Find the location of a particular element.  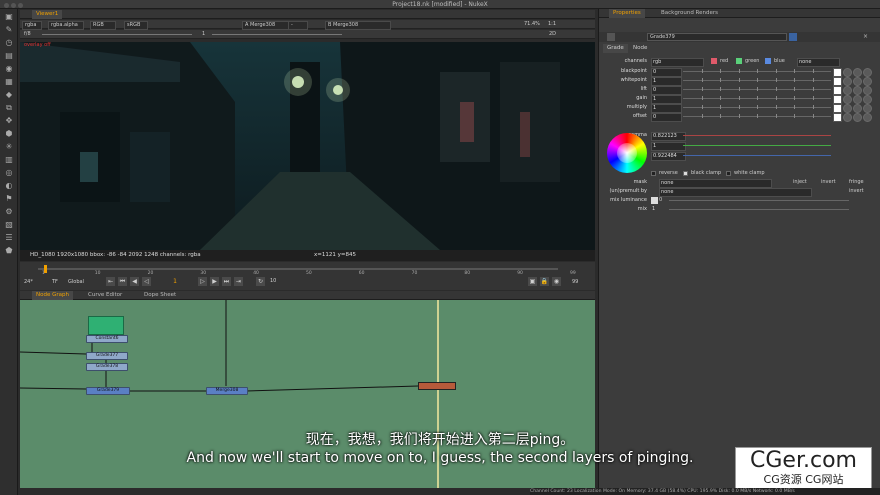

current-frame-field: 1 is located at coordinates (175, 281).